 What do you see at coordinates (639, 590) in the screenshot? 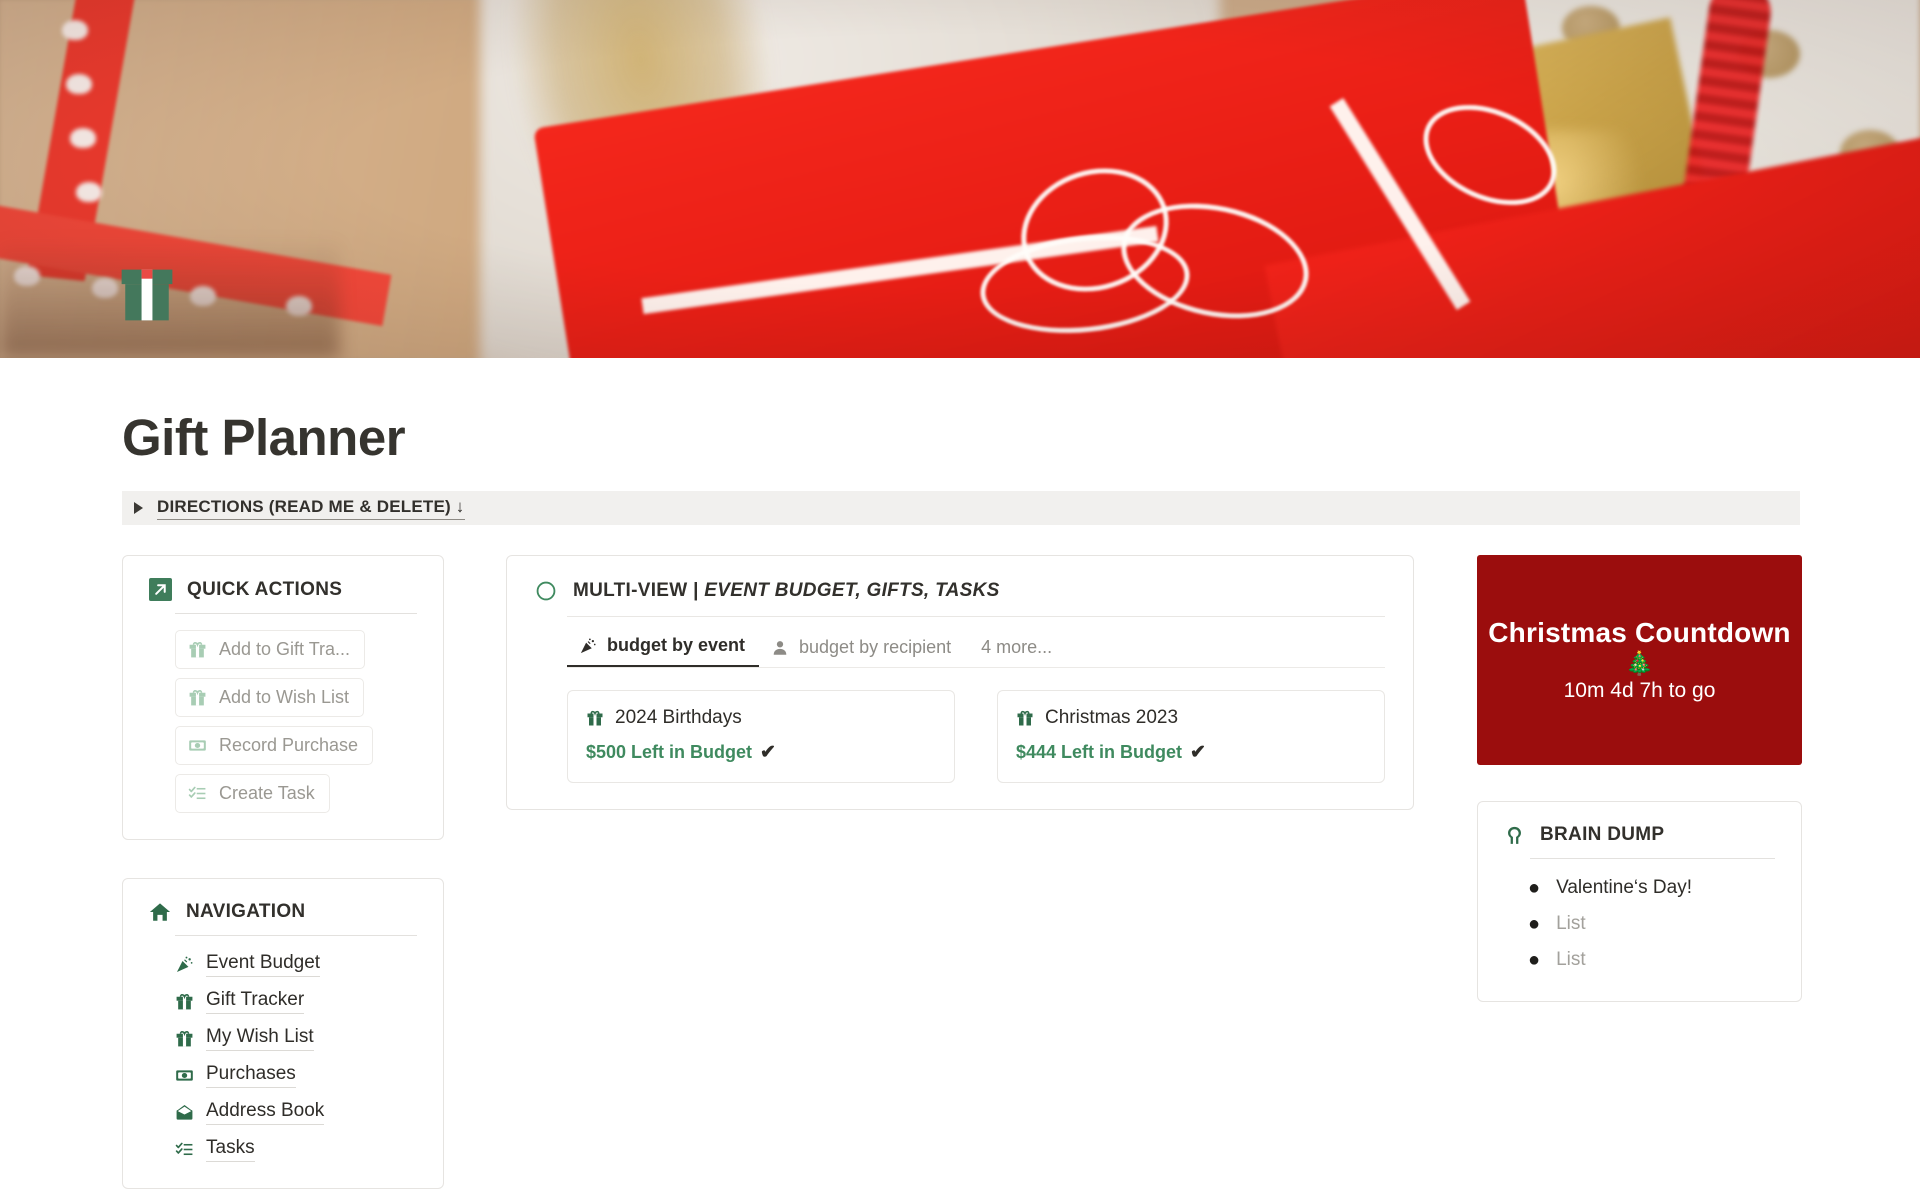
I see `multi-view-title-main: MULTI-VIEW |` at bounding box center [639, 590].